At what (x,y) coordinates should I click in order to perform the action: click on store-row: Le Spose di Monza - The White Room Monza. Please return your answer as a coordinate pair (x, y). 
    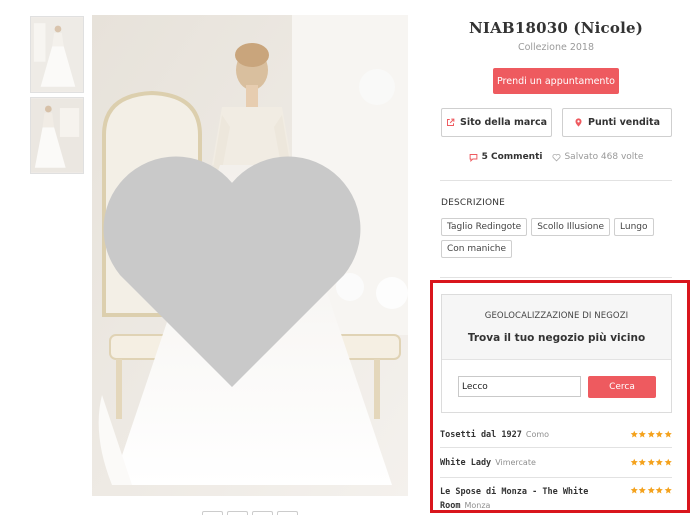
    Looking at the image, I should click on (556, 499).